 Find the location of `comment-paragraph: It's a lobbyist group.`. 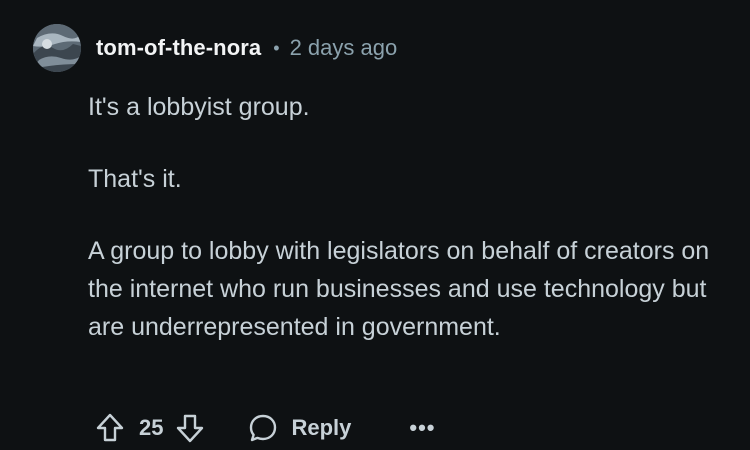

comment-paragraph: It's a lobbyist group. is located at coordinates (199, 107).